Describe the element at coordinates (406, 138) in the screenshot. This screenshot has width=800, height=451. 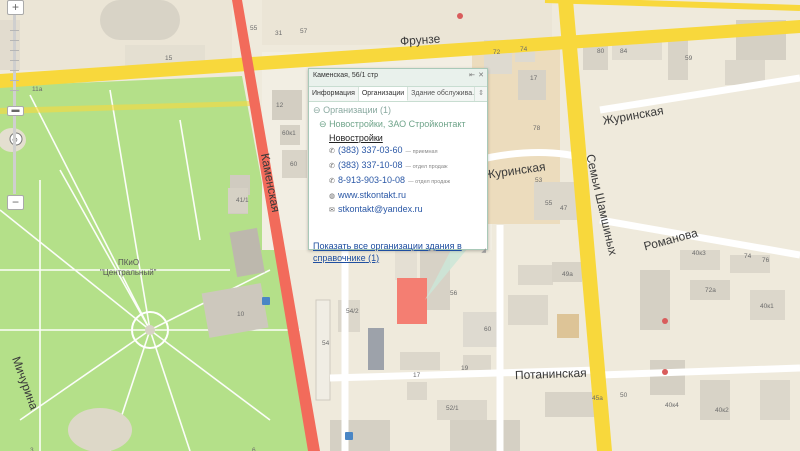
I see `organization-name: Новостройки` at that location.